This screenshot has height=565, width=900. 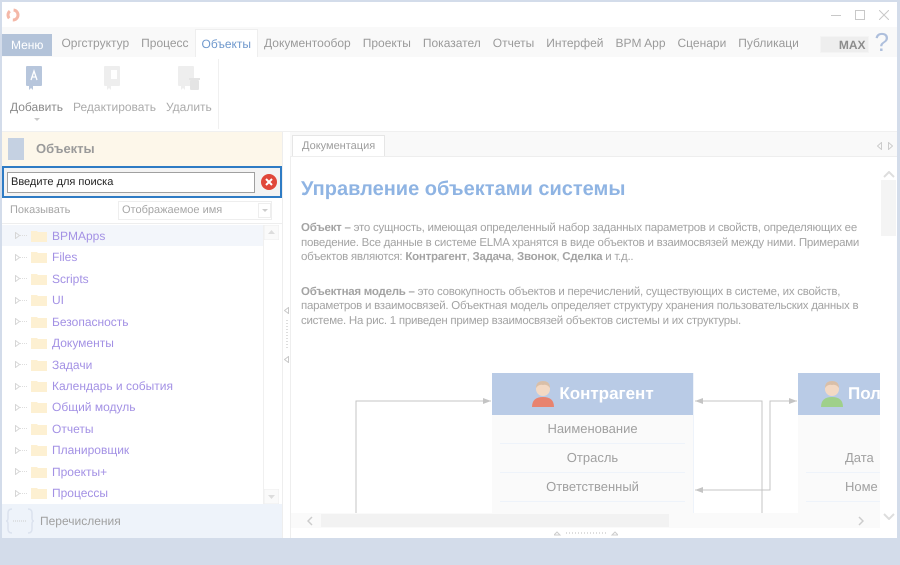 What do you see at coordinates (592, 487) in the screenshot?
I see `entity-field: Ответственный` at bounding box center [592, 487].